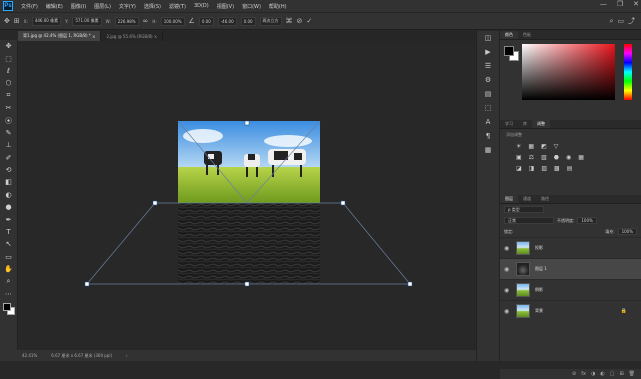 The image size is (641, 379). I want to click on menu-layer: 图层(L), so click(102, 6).